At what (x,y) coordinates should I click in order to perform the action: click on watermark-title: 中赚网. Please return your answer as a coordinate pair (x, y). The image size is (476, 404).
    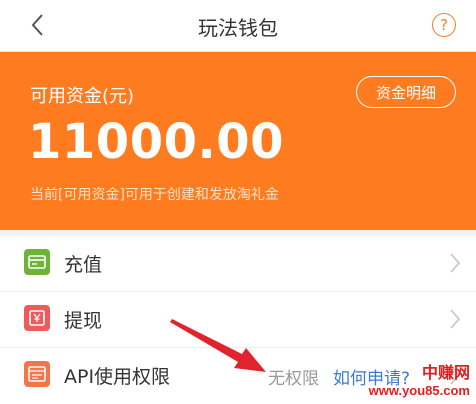
    Looking at the image, I should click on (445, 373).